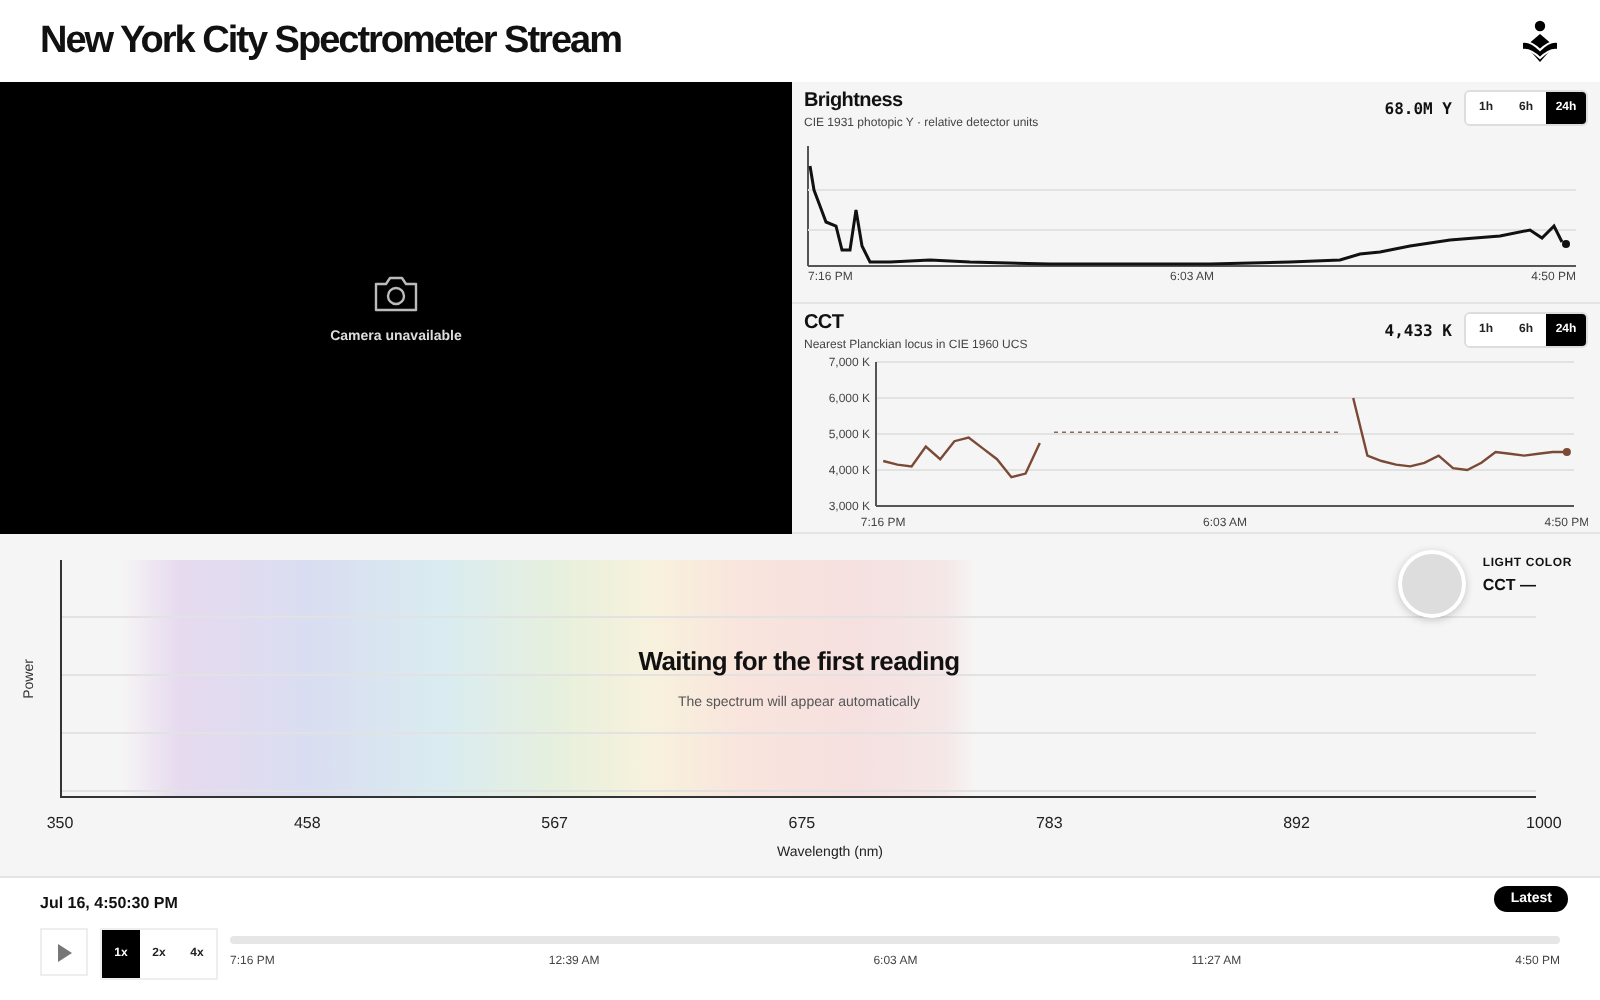 The width and height of the screenshot is (1600, 1000). Describe the element at coordinates (1296, 823) in the screenshot. I see `axis-label: 892` at that location.